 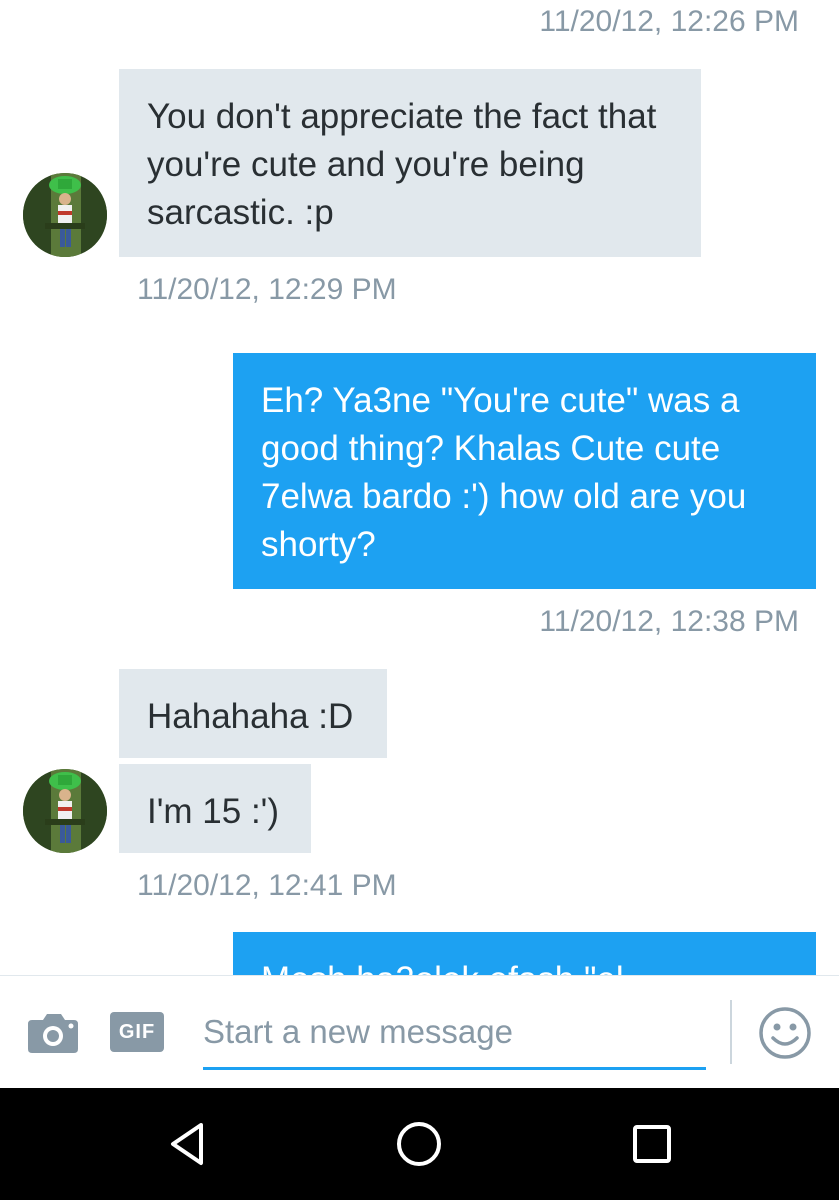 What do you see at coordinates (267, 885) in the screenshot?
I see `message-timestamp: 11/20/12, 12:41 PM` at bounding box center [267, 885].